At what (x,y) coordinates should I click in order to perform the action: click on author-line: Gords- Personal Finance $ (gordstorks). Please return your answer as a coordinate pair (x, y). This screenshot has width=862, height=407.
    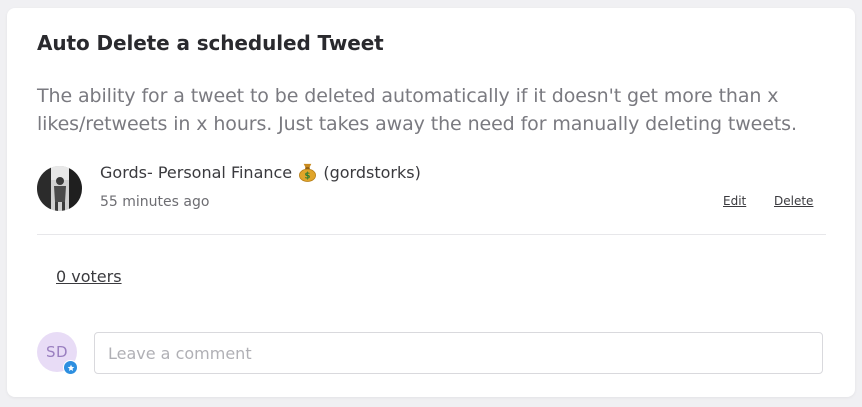
    Looking at the image, I should click on (260, 172).